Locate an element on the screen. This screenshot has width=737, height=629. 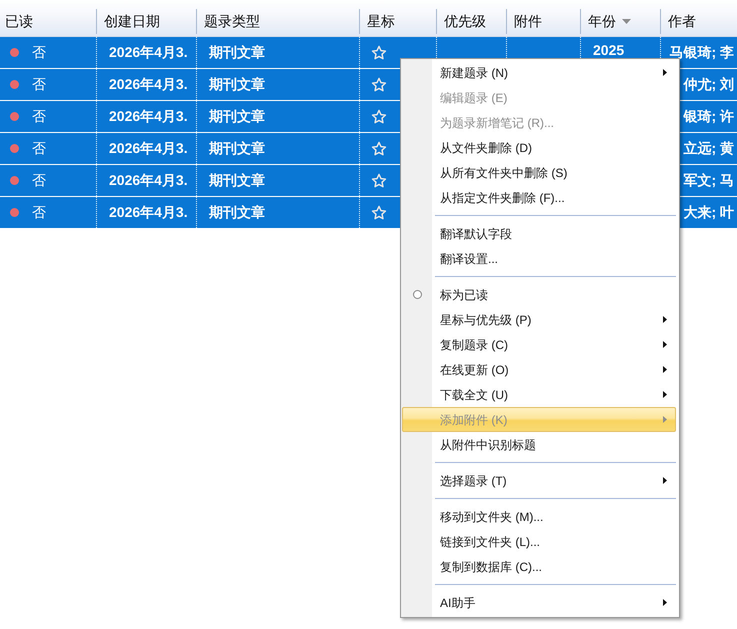
menu-item: 从文件夹删除 (D) is located at coordinates (539, 147).